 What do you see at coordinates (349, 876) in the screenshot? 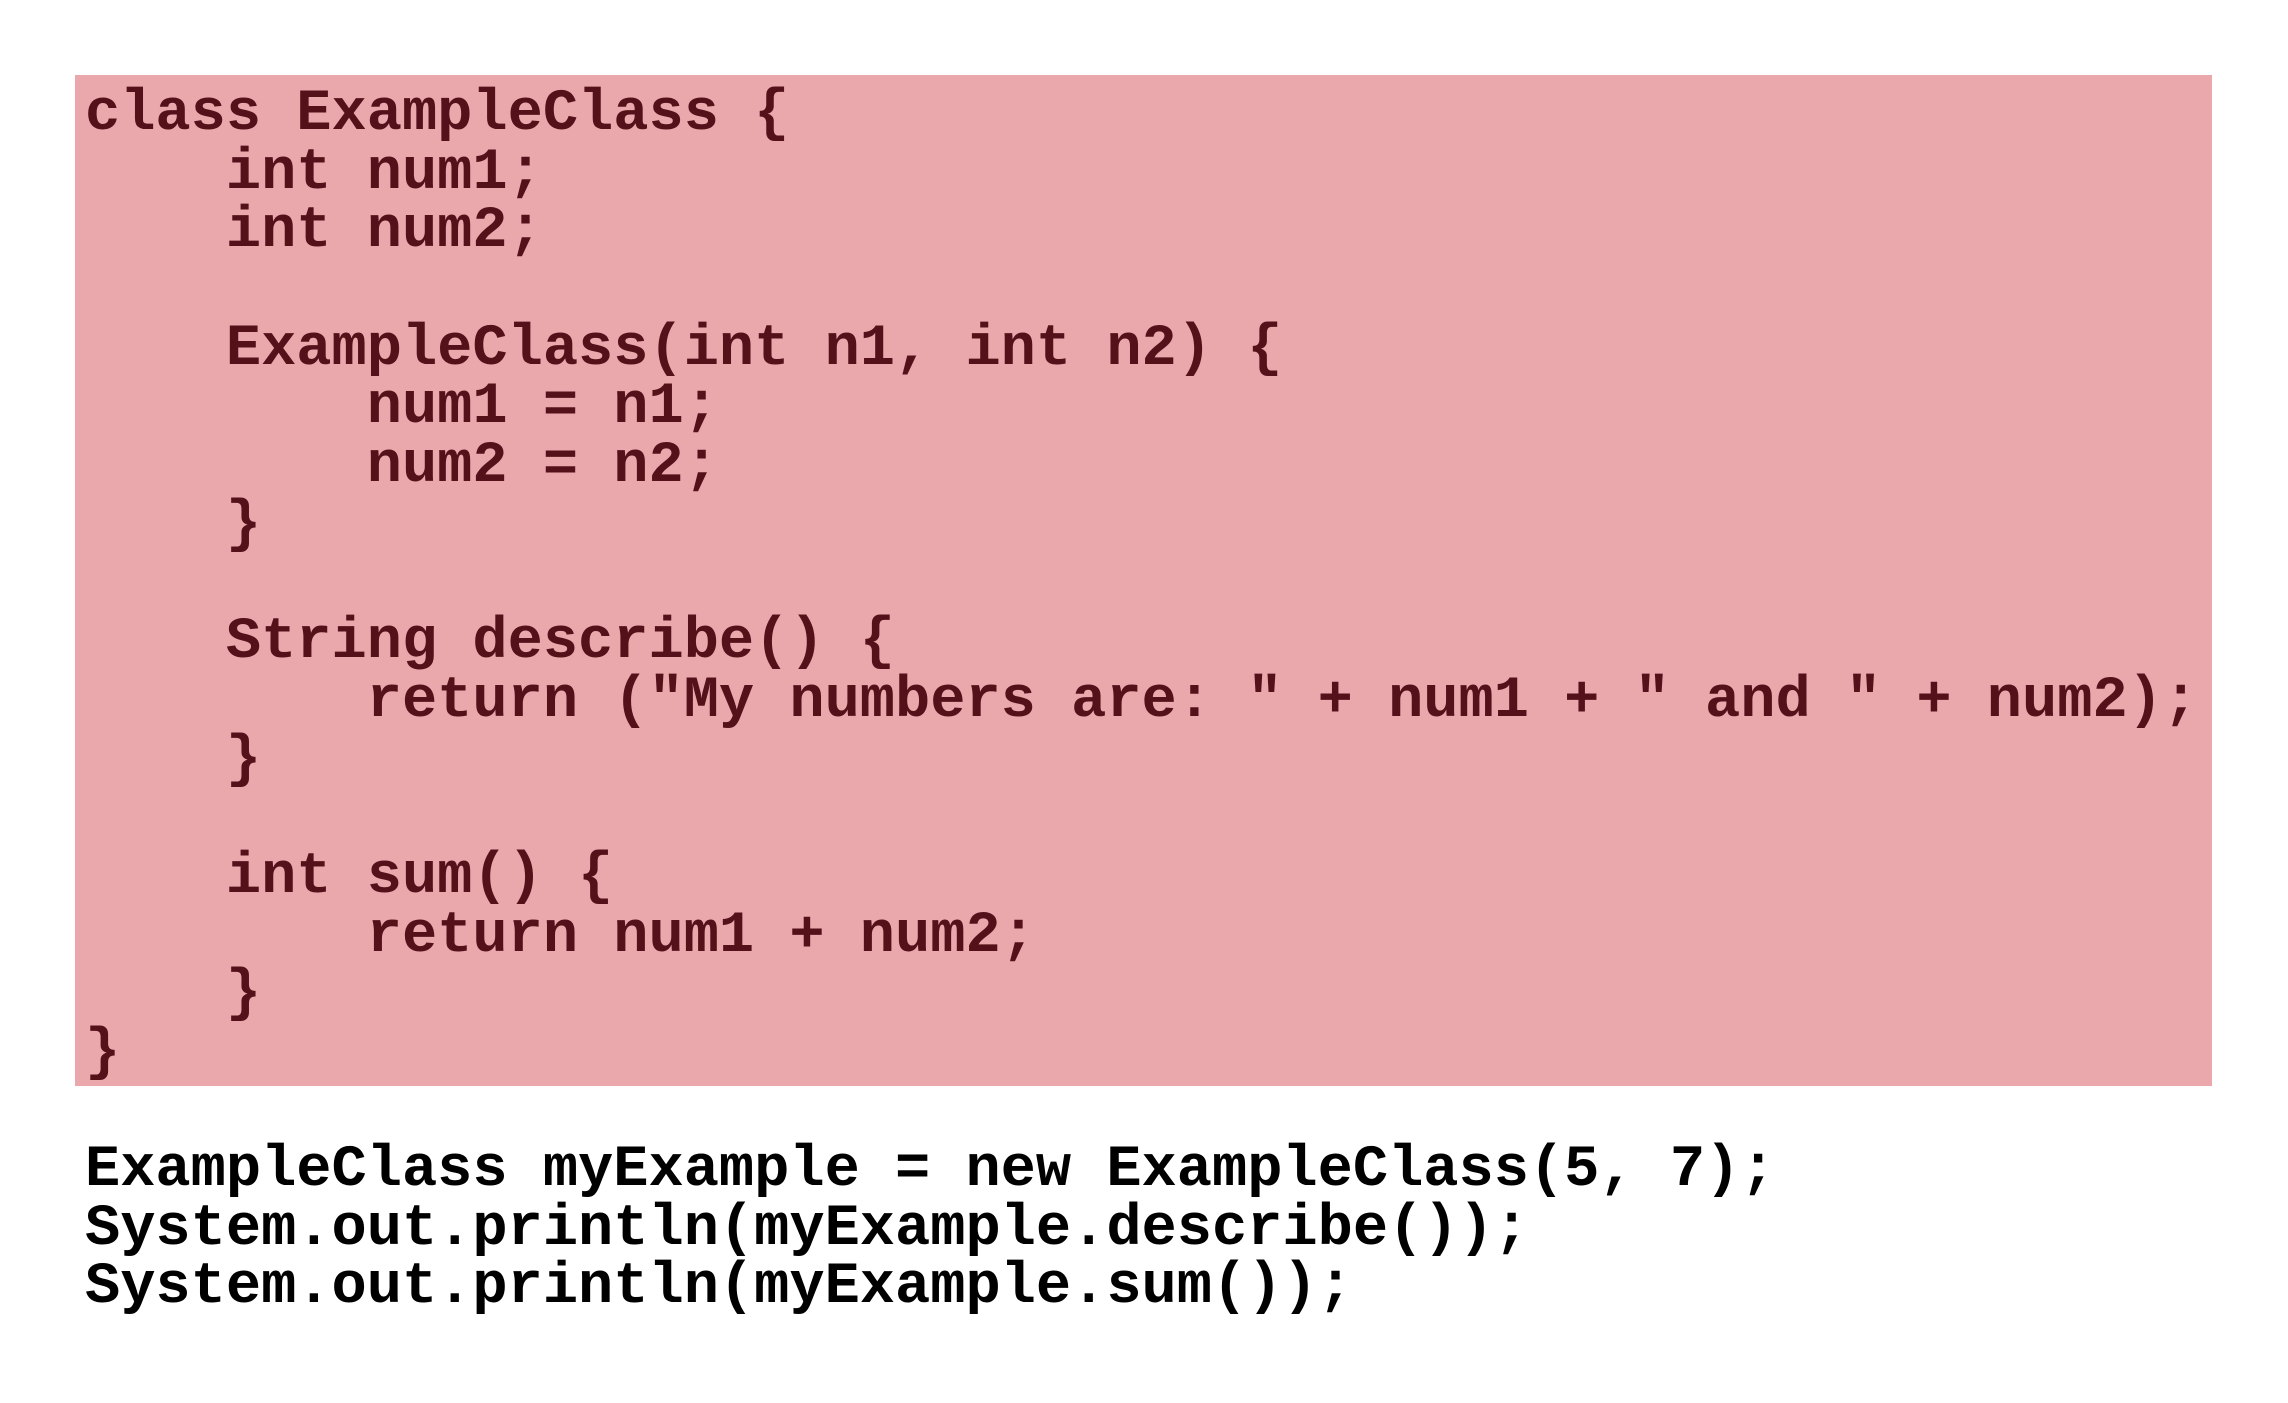
I see `code-line: int sum() {` at bounding box center [349, 876].